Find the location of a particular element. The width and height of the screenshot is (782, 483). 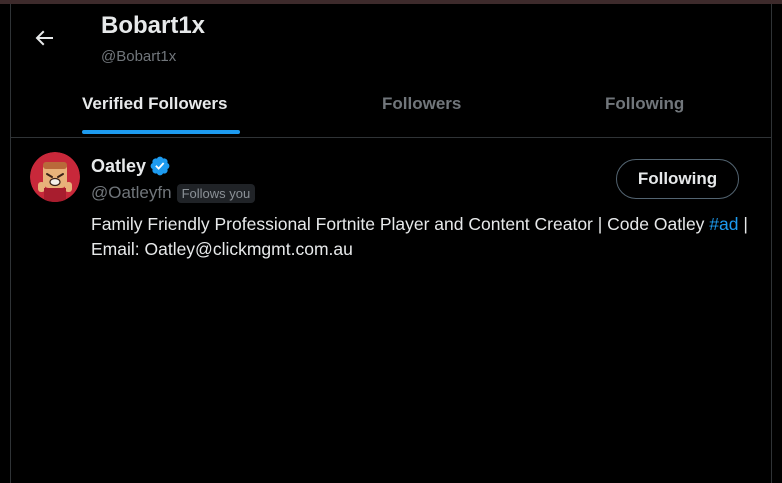

profile-handle: @Bobart1x is located at coordinates (139, 56).